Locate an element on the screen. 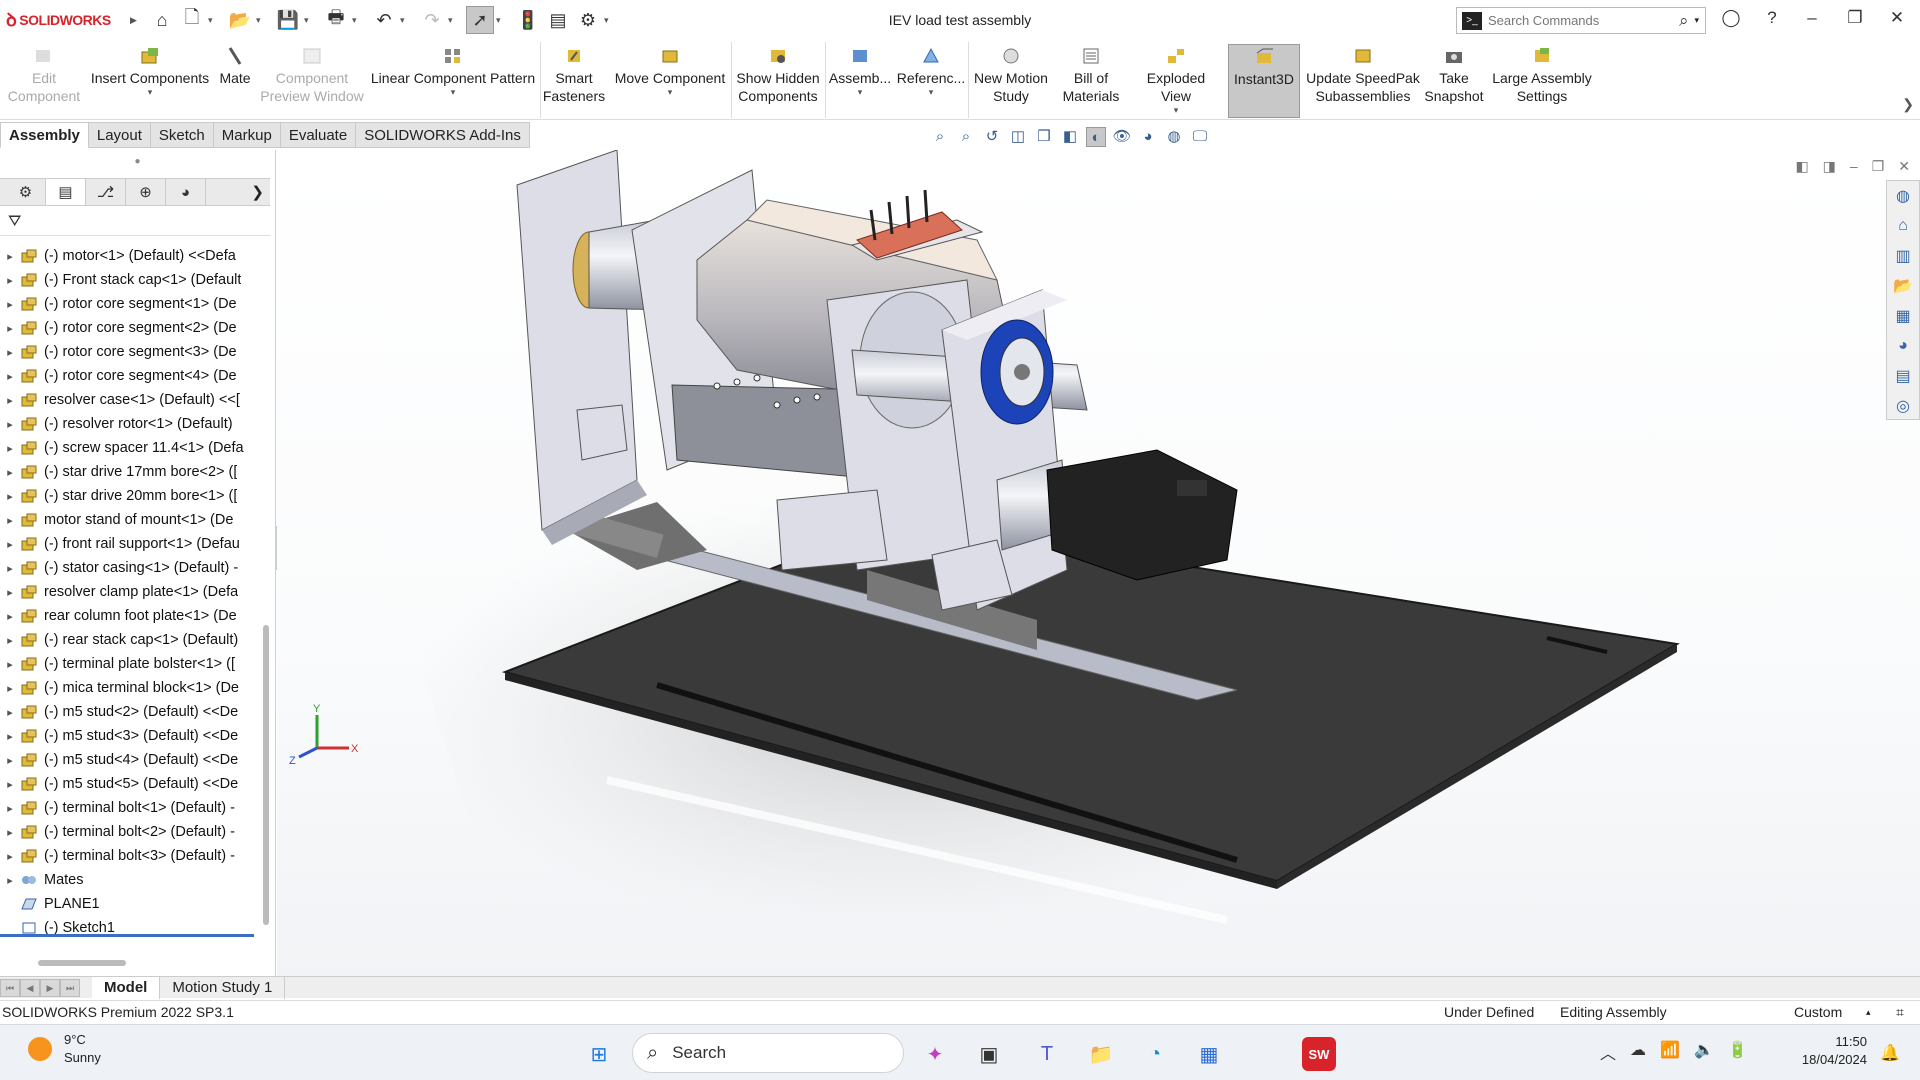  windows-start-icon: ⊞ is located at coordinates (599, 1054).